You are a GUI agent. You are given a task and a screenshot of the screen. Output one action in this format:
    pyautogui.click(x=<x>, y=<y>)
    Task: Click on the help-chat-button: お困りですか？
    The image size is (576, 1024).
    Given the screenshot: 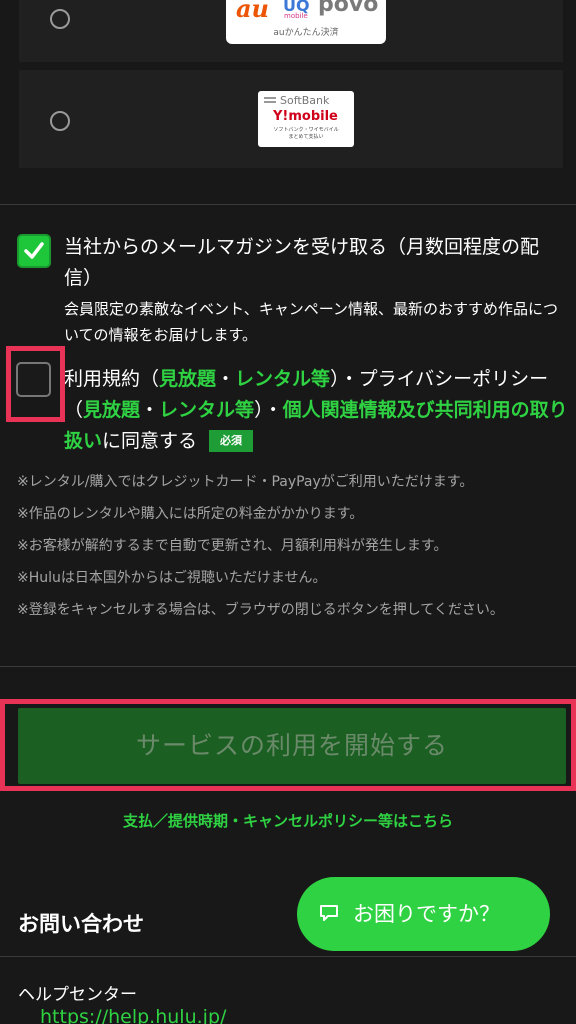 What is the action you would take?
    pyautogui.click(x=423, y=914)
    